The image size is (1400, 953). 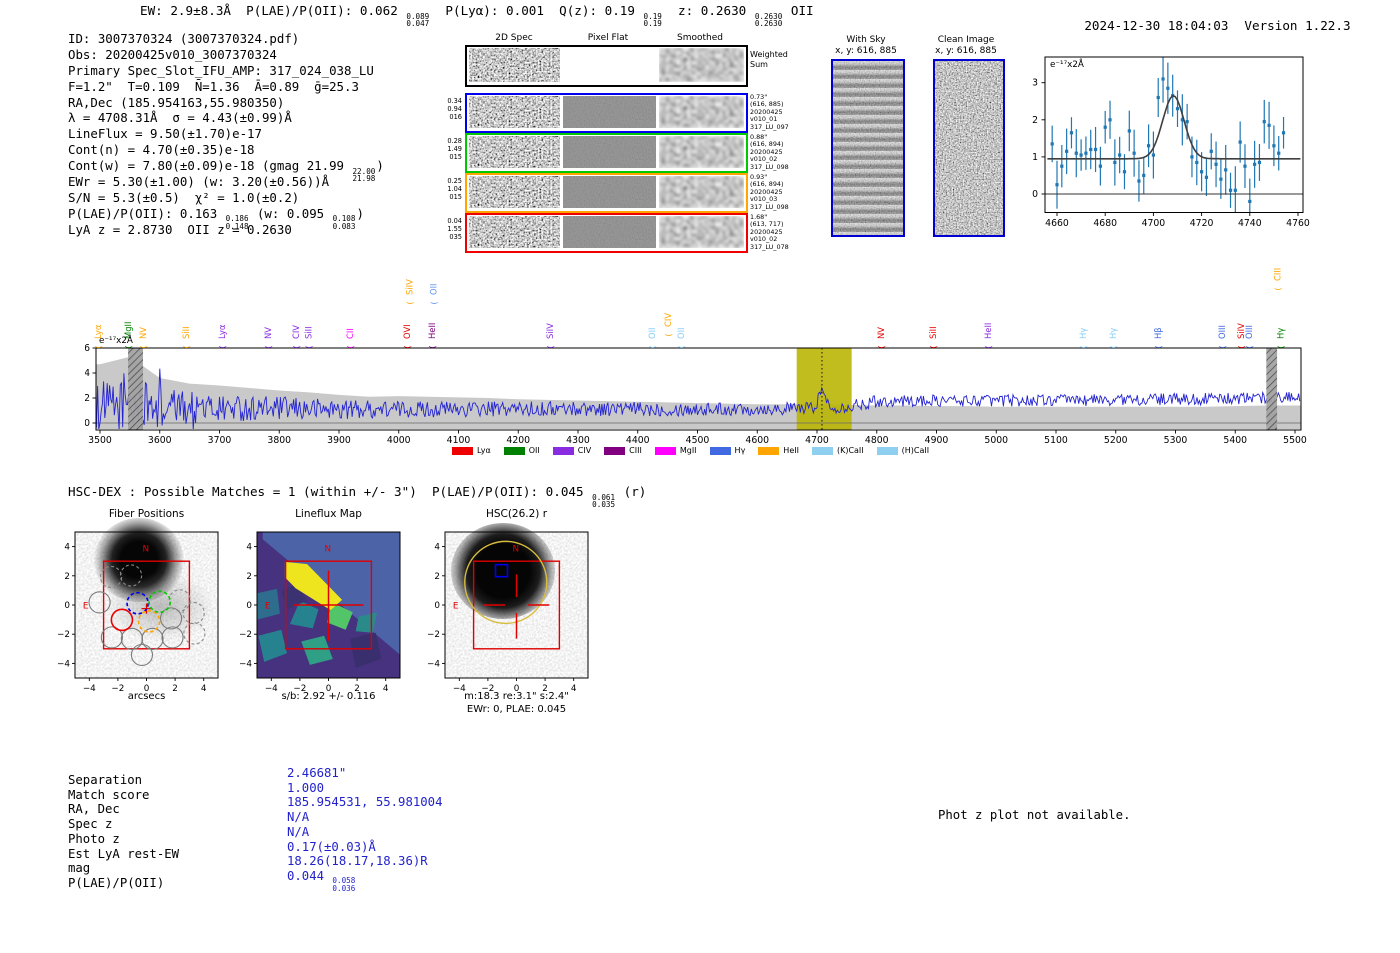 I want to click on spec2d-fiber-row, so click(x=606, y=233).